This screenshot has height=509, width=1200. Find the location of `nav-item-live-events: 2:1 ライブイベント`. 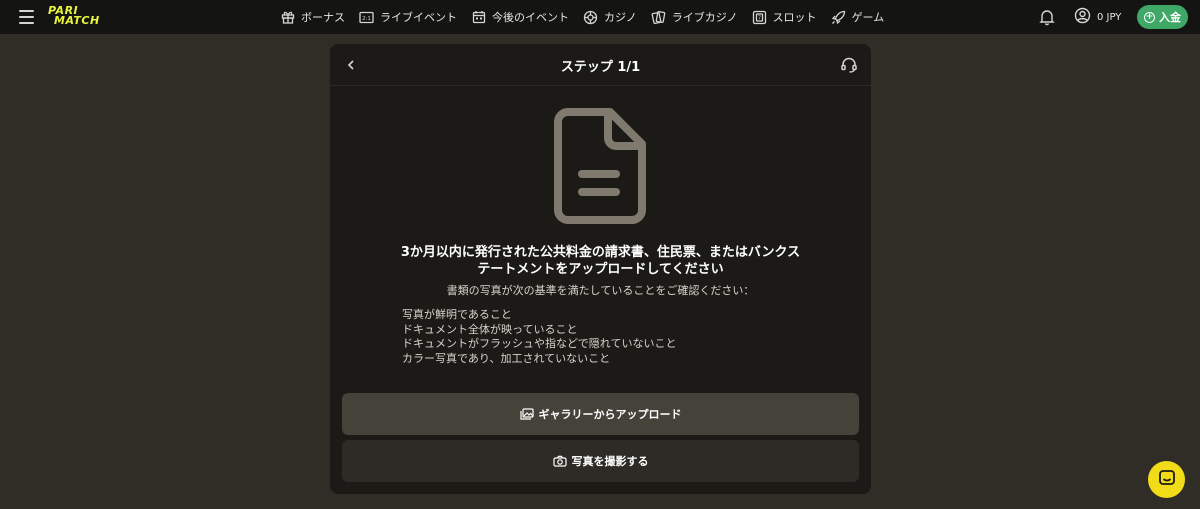

nav-item-live-events: 2:1 ライブイベント is located at coordinates (408, 17).